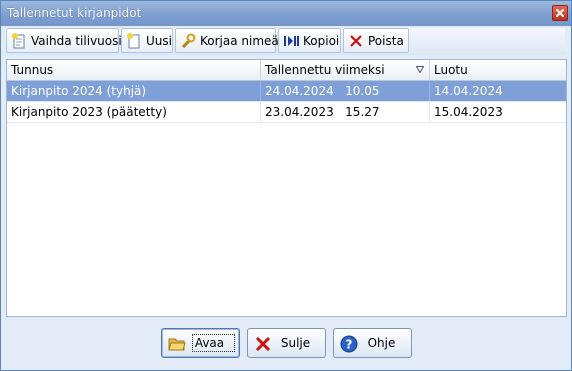 This screenshot has width=572, height=371. What do you see at coordinates (468, 91) in the screenshot?
I see `cell-created: 14.04.2024` at bounding box center [468, 91].